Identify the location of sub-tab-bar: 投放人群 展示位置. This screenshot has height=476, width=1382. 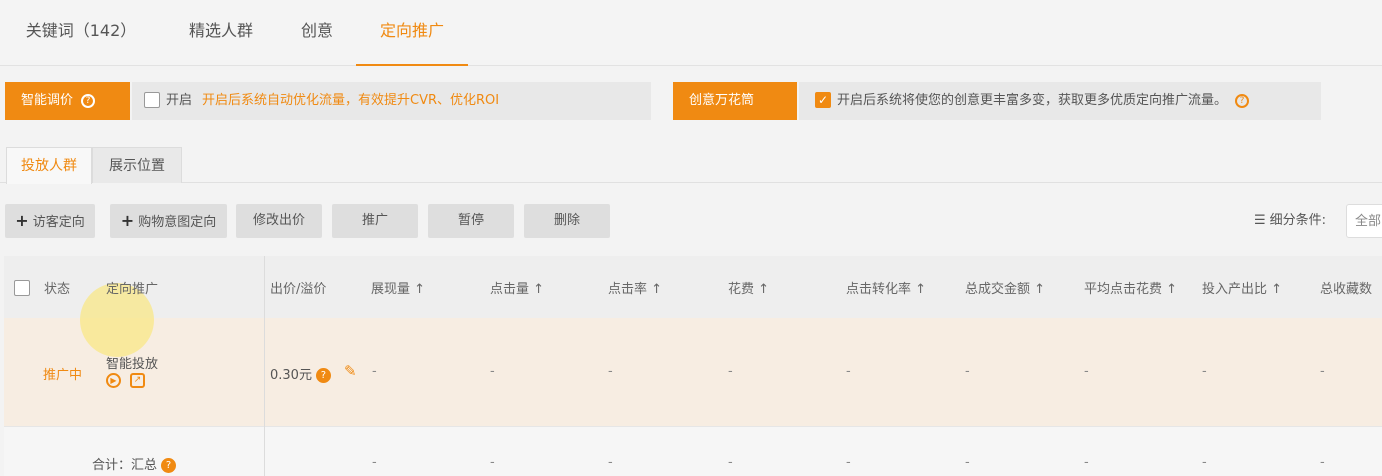
(691, 165).